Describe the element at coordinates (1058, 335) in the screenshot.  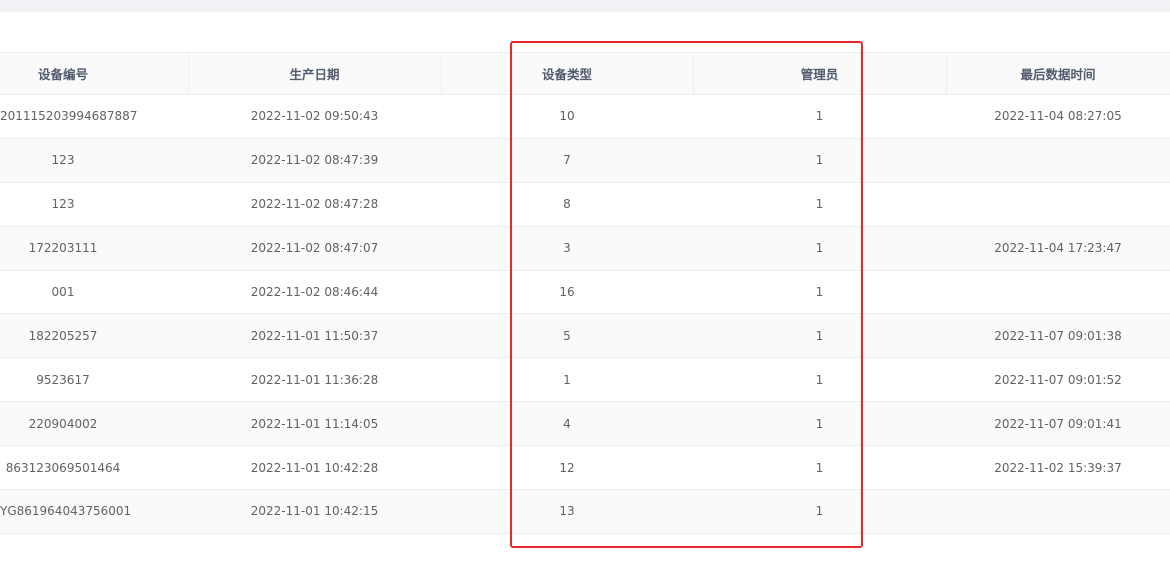
I see `cell-last-data-time: 2022-11-07 09:01:38` at that location.